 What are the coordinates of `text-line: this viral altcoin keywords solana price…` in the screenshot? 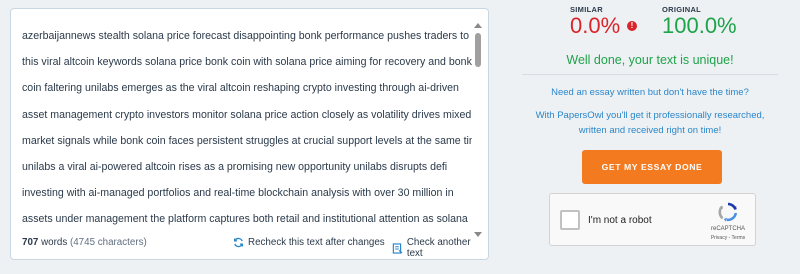 It's located at (247, 62).